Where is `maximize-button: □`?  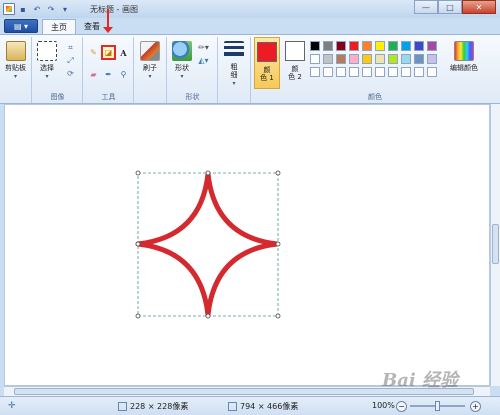
maximize-button: □ is located at coordinates (450, 7).